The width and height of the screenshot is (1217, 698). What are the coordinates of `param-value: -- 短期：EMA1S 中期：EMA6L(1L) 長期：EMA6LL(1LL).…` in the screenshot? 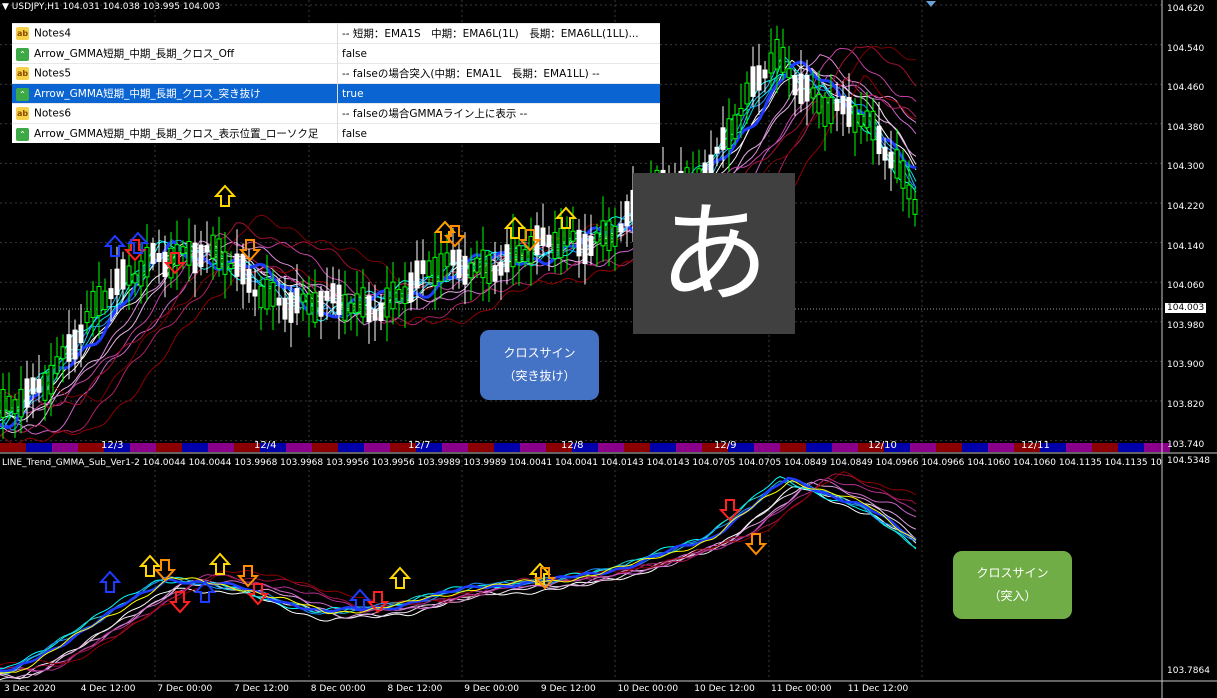 It's located at (498, 33).